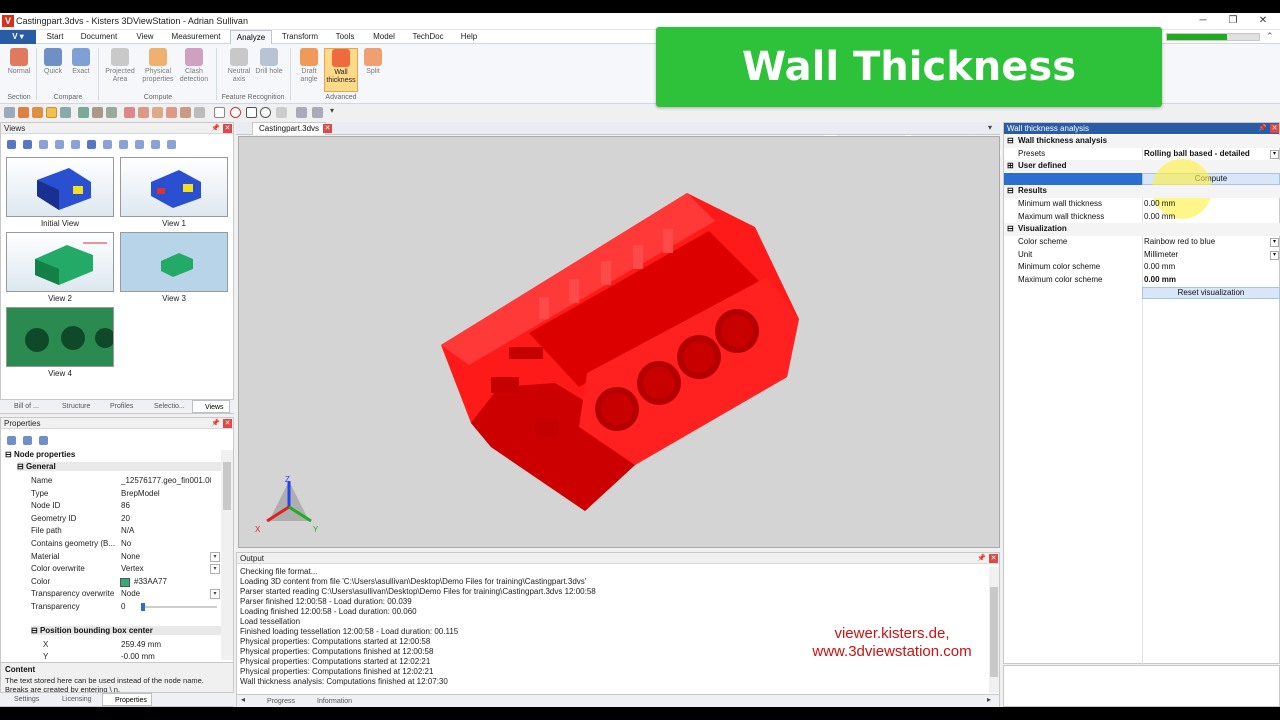 The width and height of the screenshot is (1280, 720). What do you see at coordinates (112, 531) in the screenshot?
I see `property-row: File path N/A` at bounding box center [112, 531].